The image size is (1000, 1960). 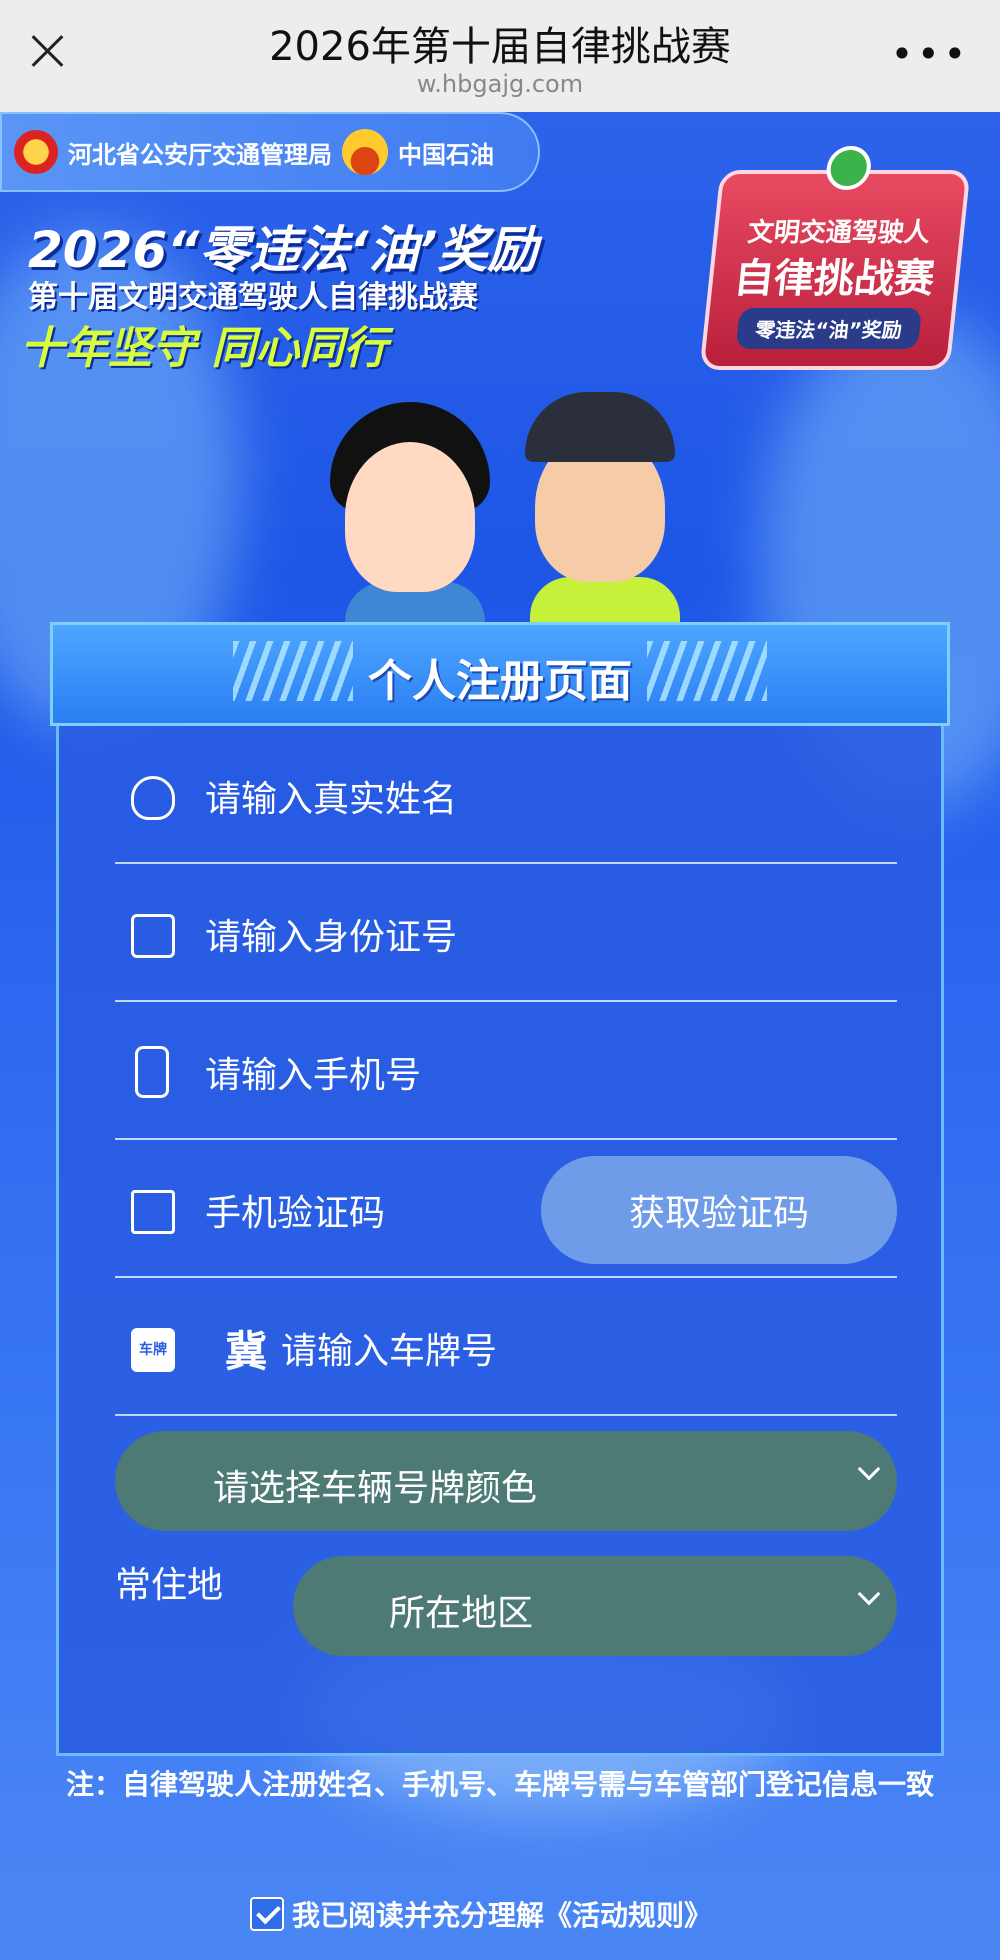 What do you see at coordinates (839, 233) in the screenshot?
I see `badge-line1: 文明交通驾驶人` at bounding box center [839, 233].